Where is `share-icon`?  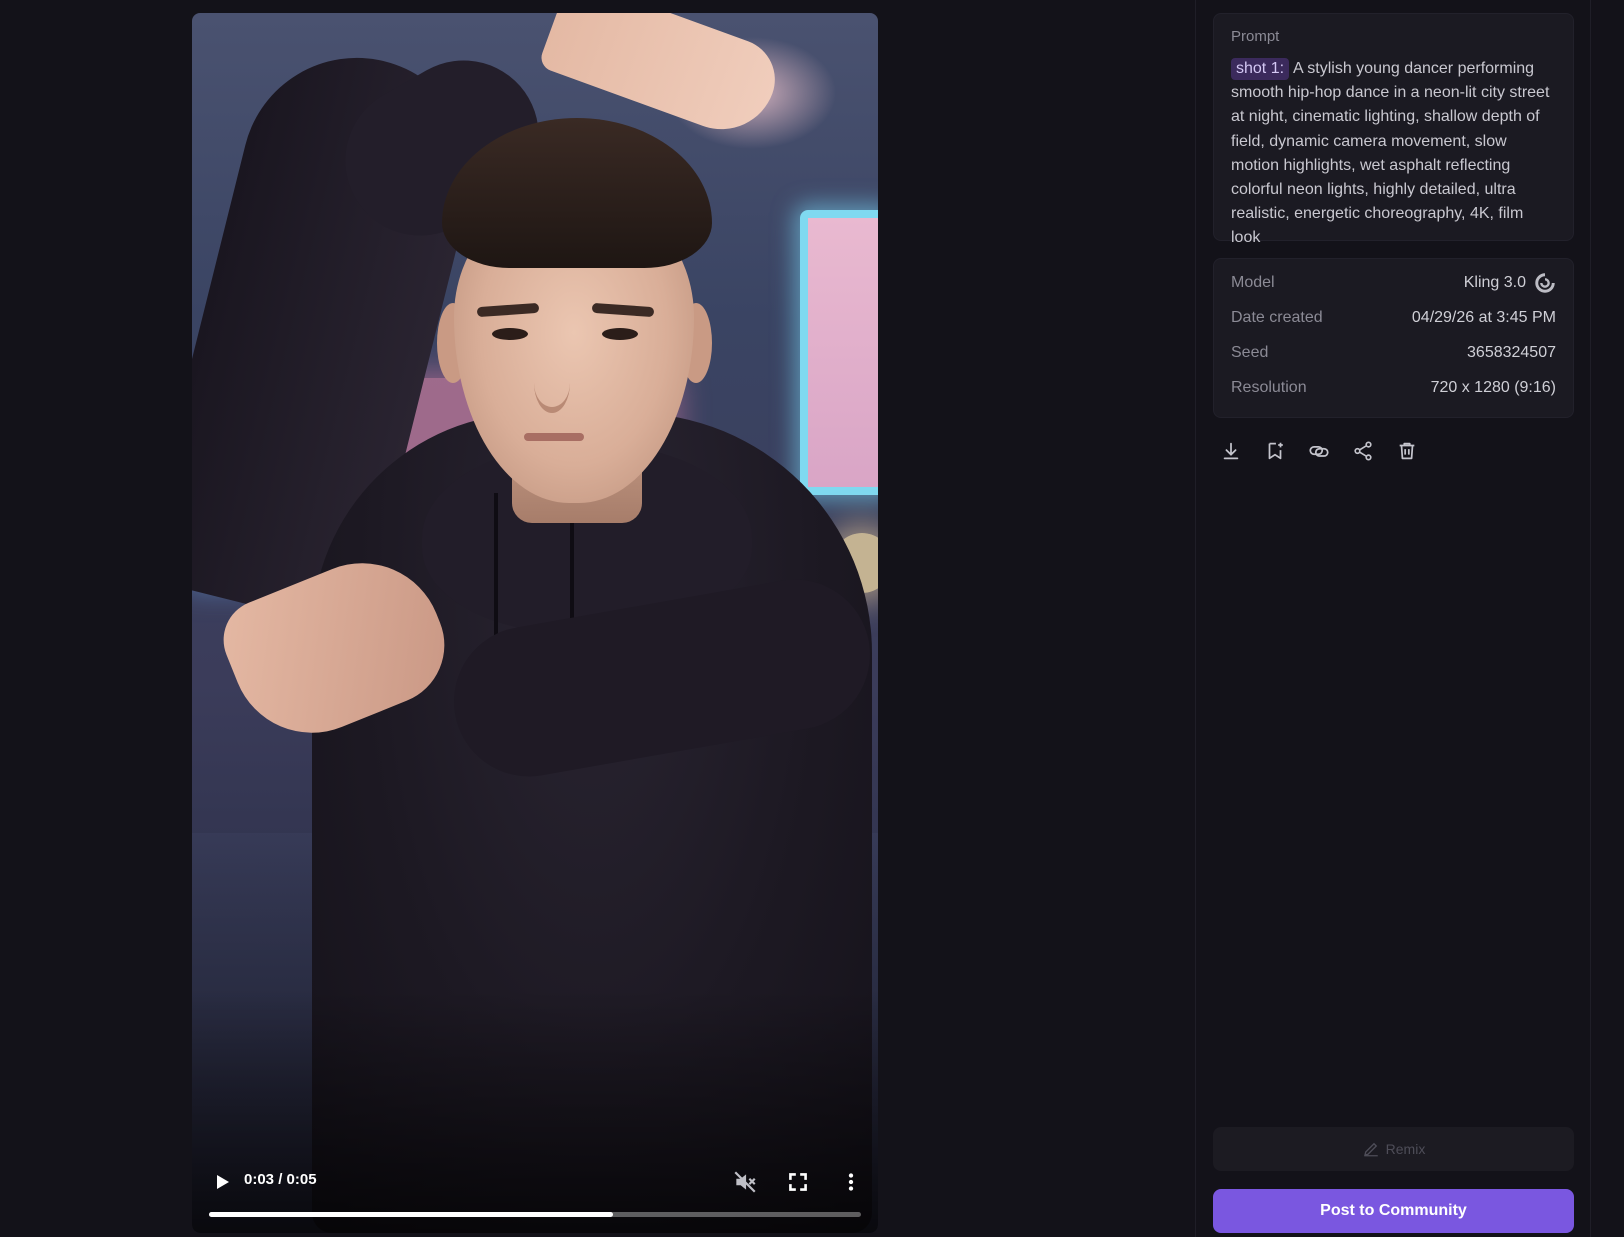
share-icon is located at coordinates (1363, 451).